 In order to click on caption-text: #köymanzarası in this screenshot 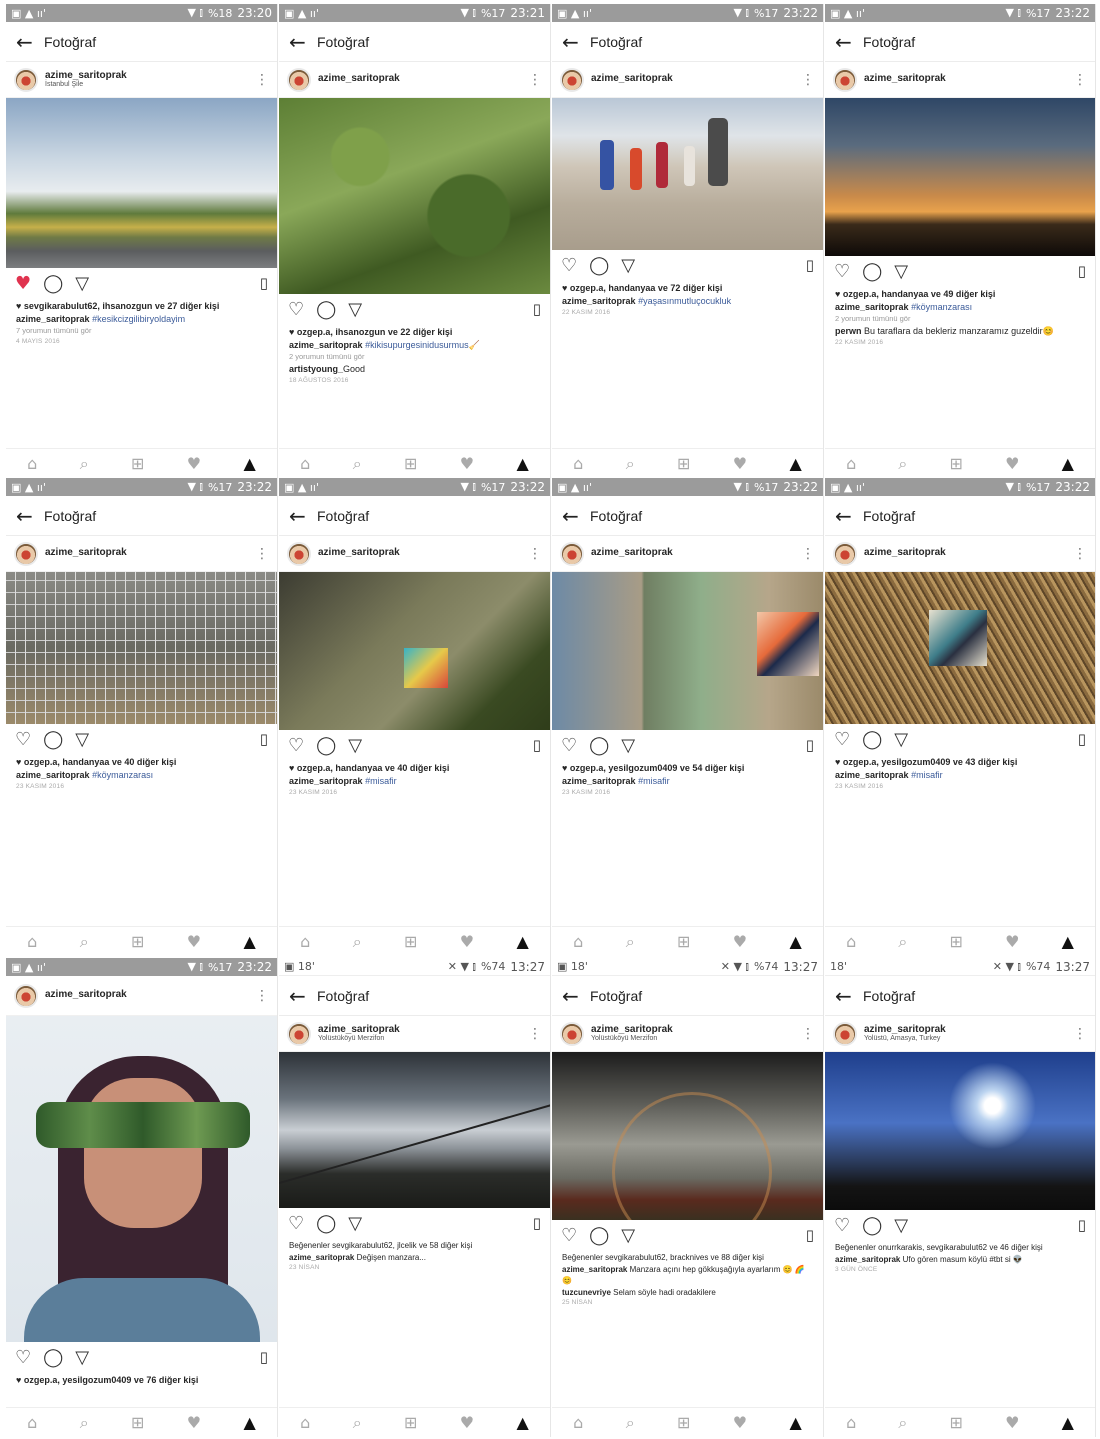, I will do `click(941, 307)`.